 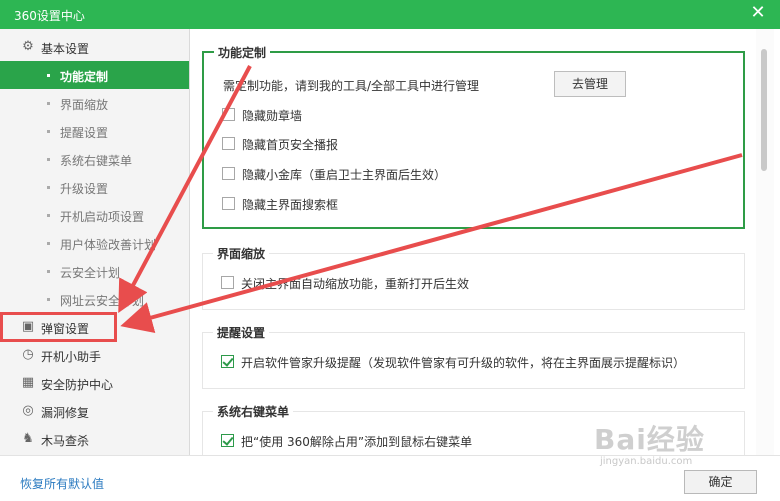 What do you see at coordinates (71, 357) in the screenshot?
I see `sidebar-group-label: 开机小助手` at bounding box center [71, 357].